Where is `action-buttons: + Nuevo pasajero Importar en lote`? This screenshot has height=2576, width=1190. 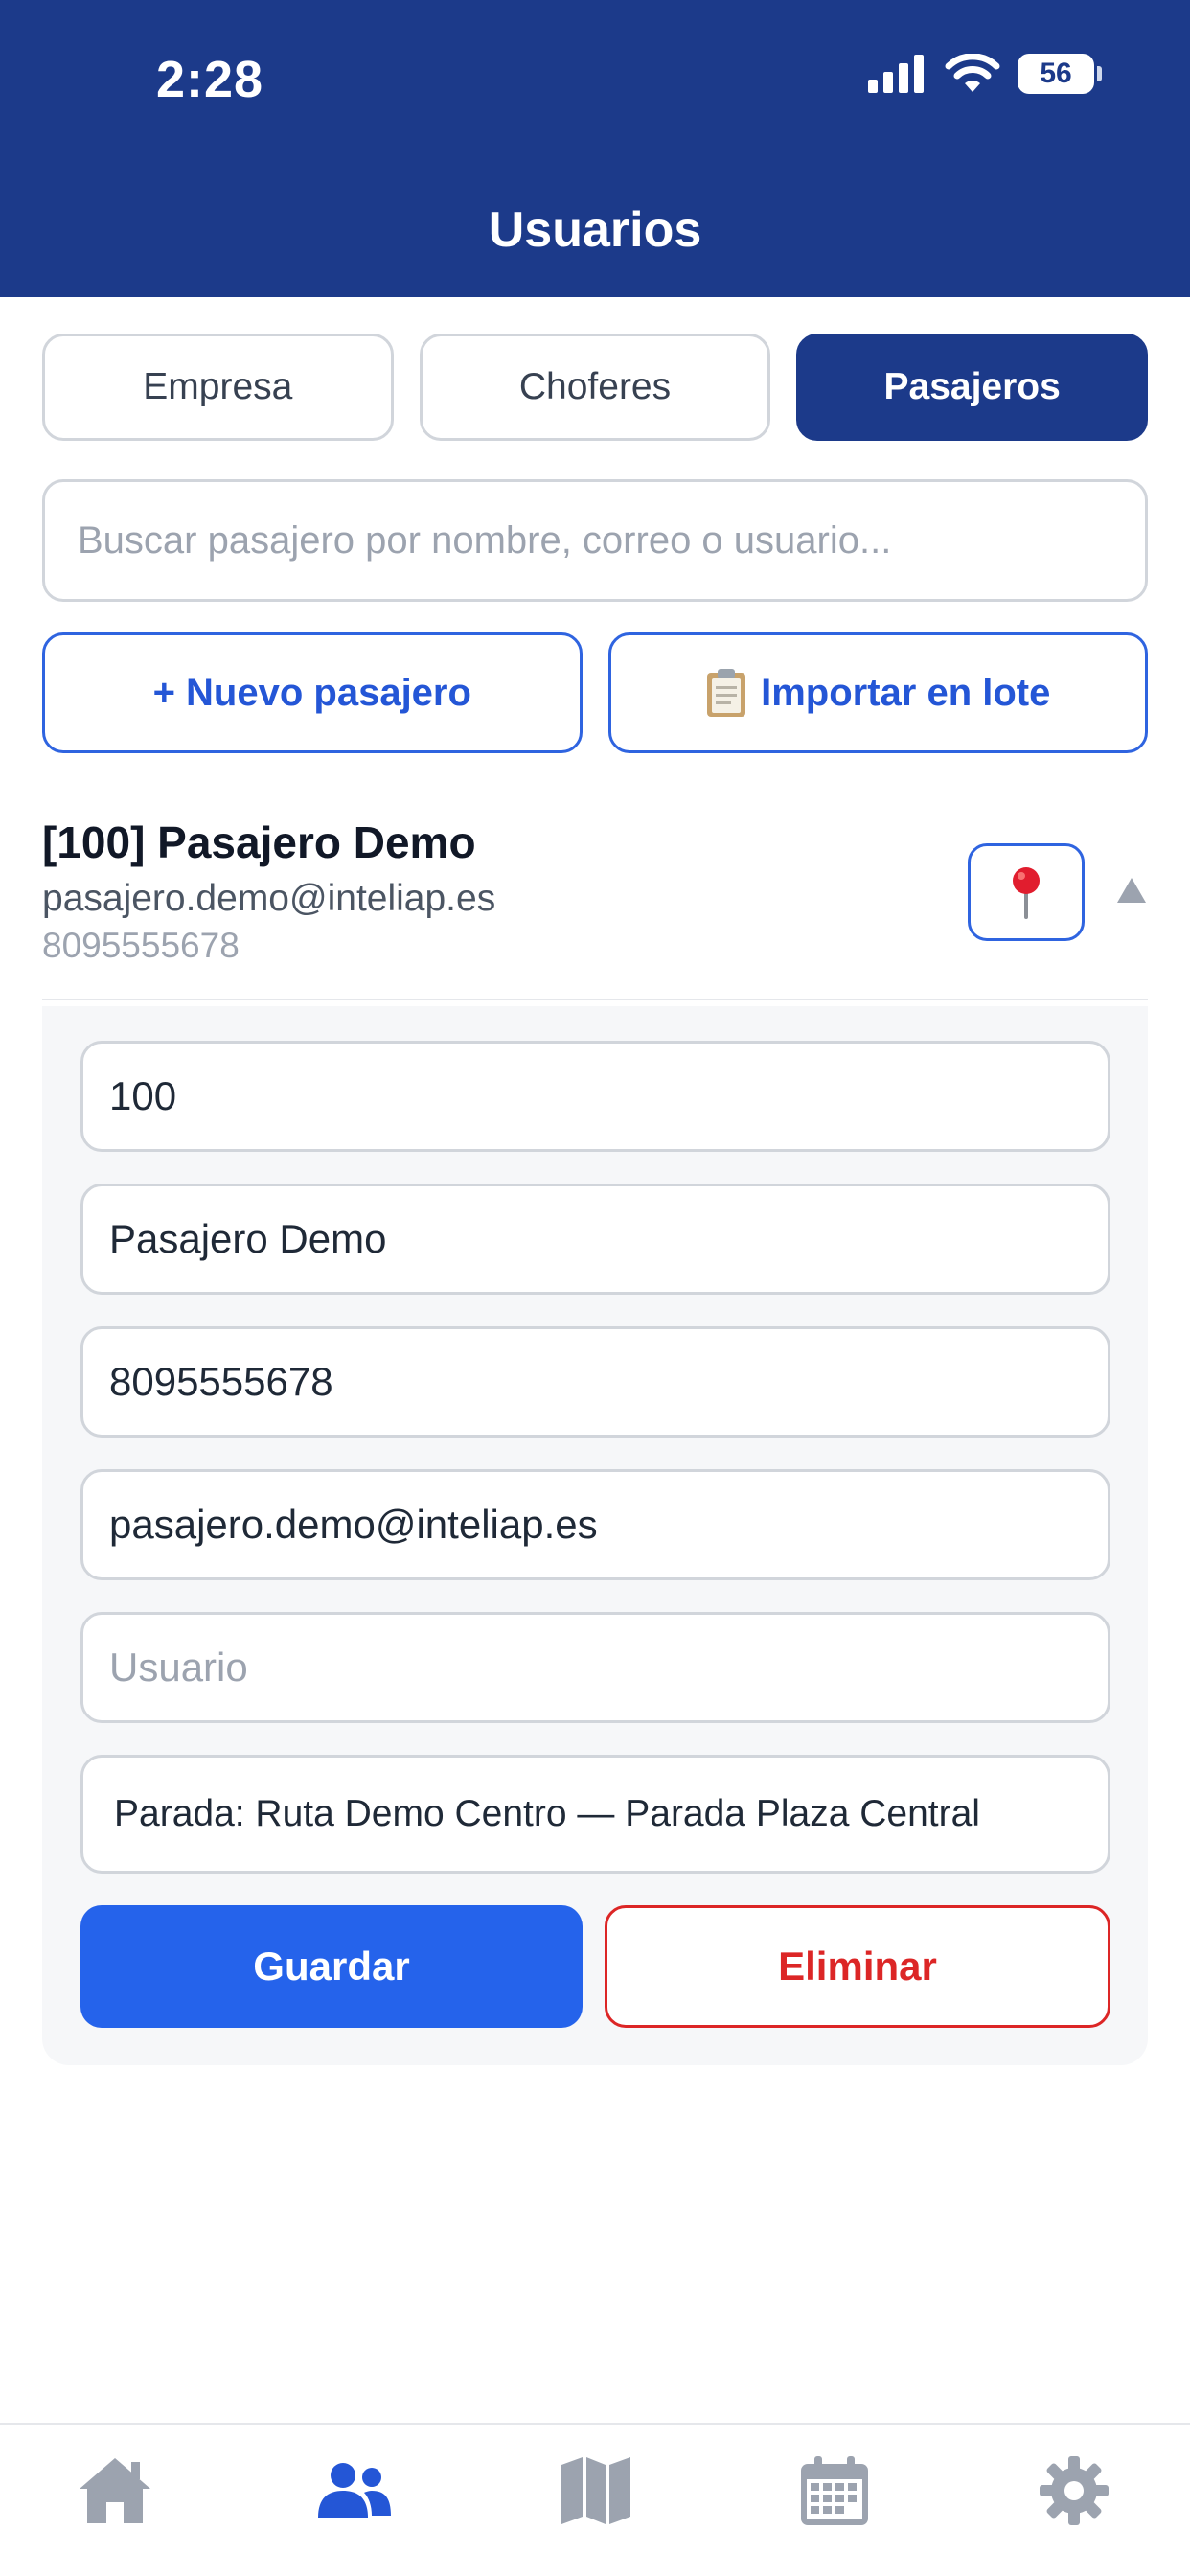
action-buttons: + Nuevo pasajero Importar en lote is located at coordinates (595, 692).